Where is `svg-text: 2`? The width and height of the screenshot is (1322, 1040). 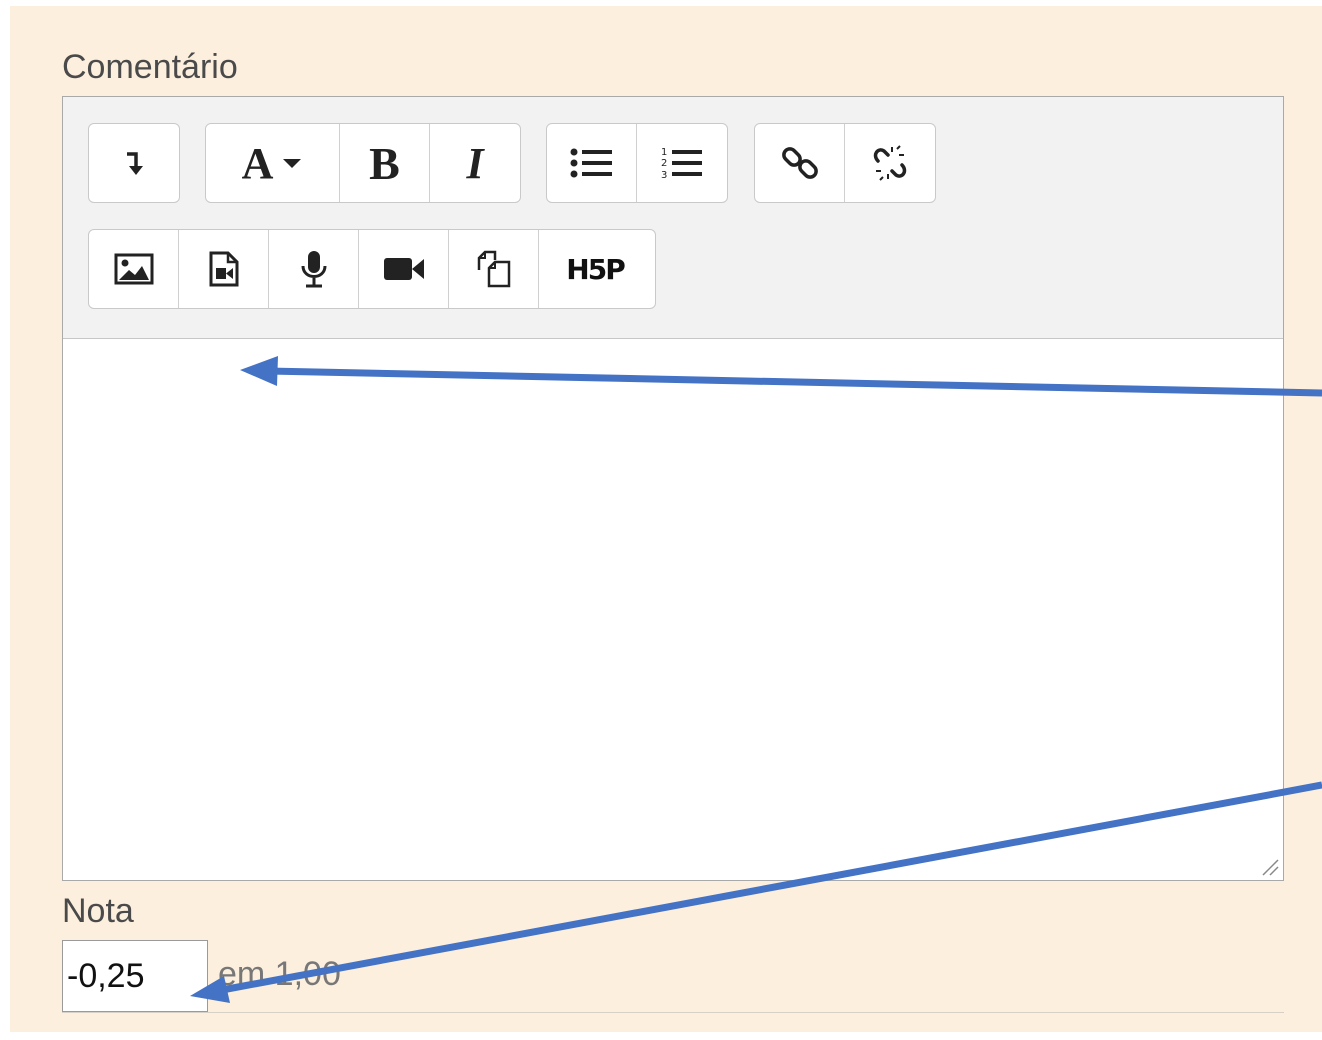 svg-text: 2 is located at coordinates (664, 163).